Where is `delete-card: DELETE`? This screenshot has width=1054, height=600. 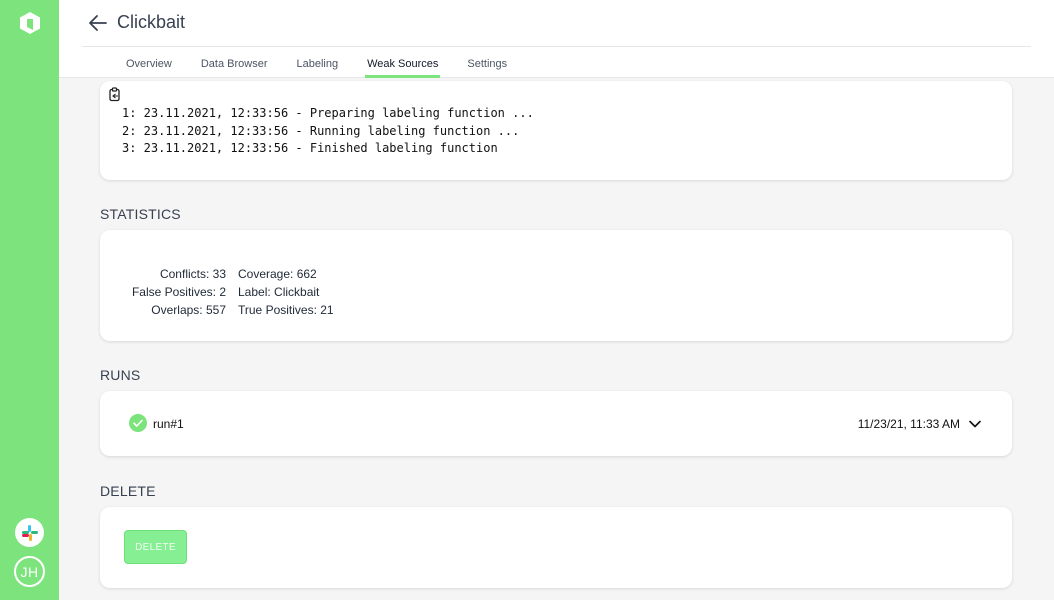
delete-card: DELETE is located at coordinates (556, 547).